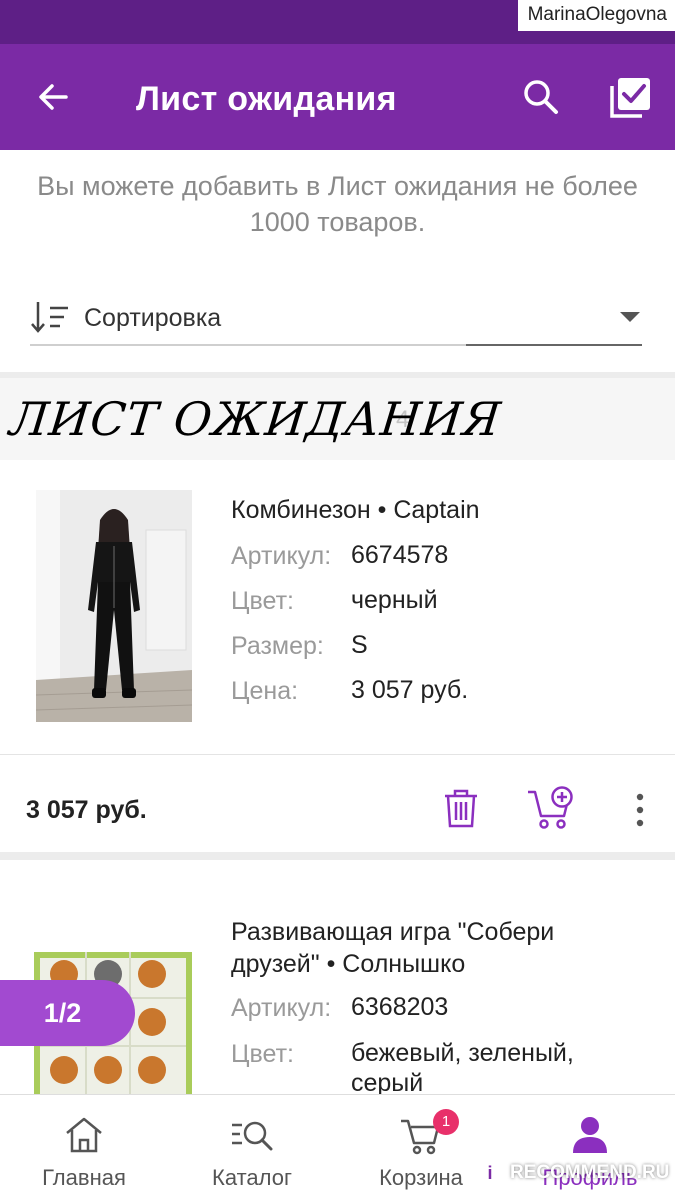 The width and height of the screenshot is (675, 1200). I want to click on price-value: 3 057 руб., so click(410, 690).